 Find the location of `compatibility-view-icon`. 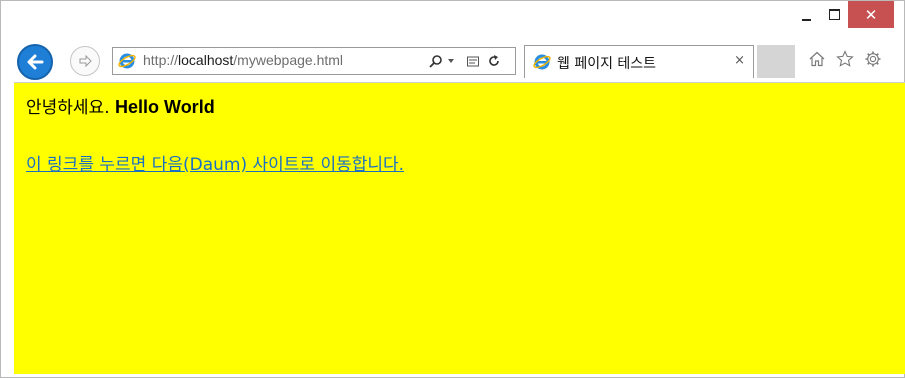

compatibility-view-icon is located at coordinates (473, 61).